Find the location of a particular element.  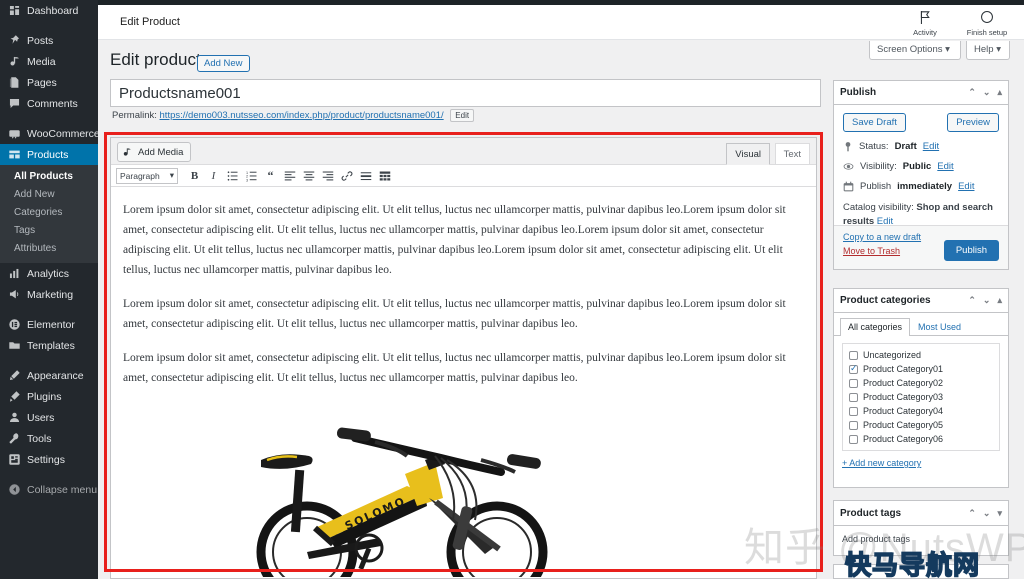

preview-button: Preview is located at coordinates (973, 122).